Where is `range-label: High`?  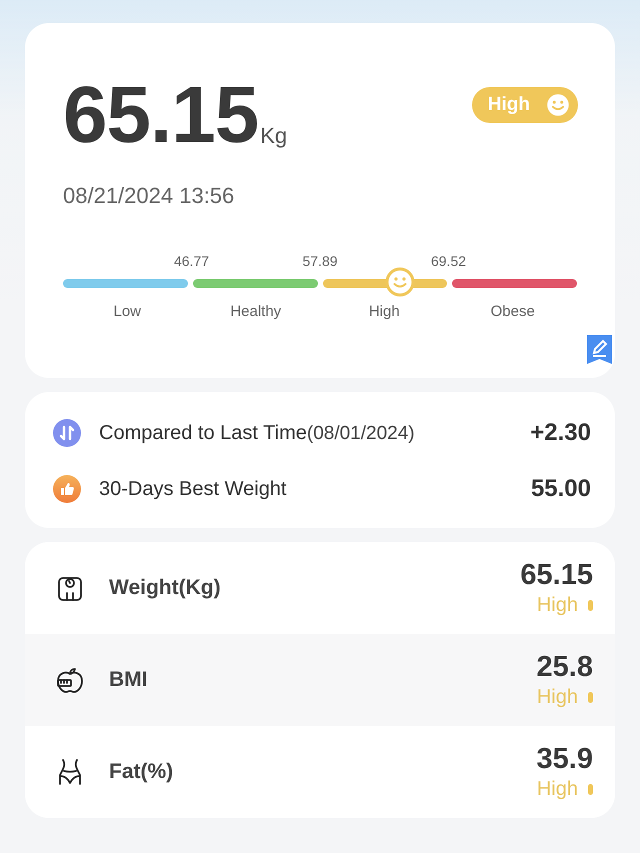
range-label: High is located at coordinates (384, 311).